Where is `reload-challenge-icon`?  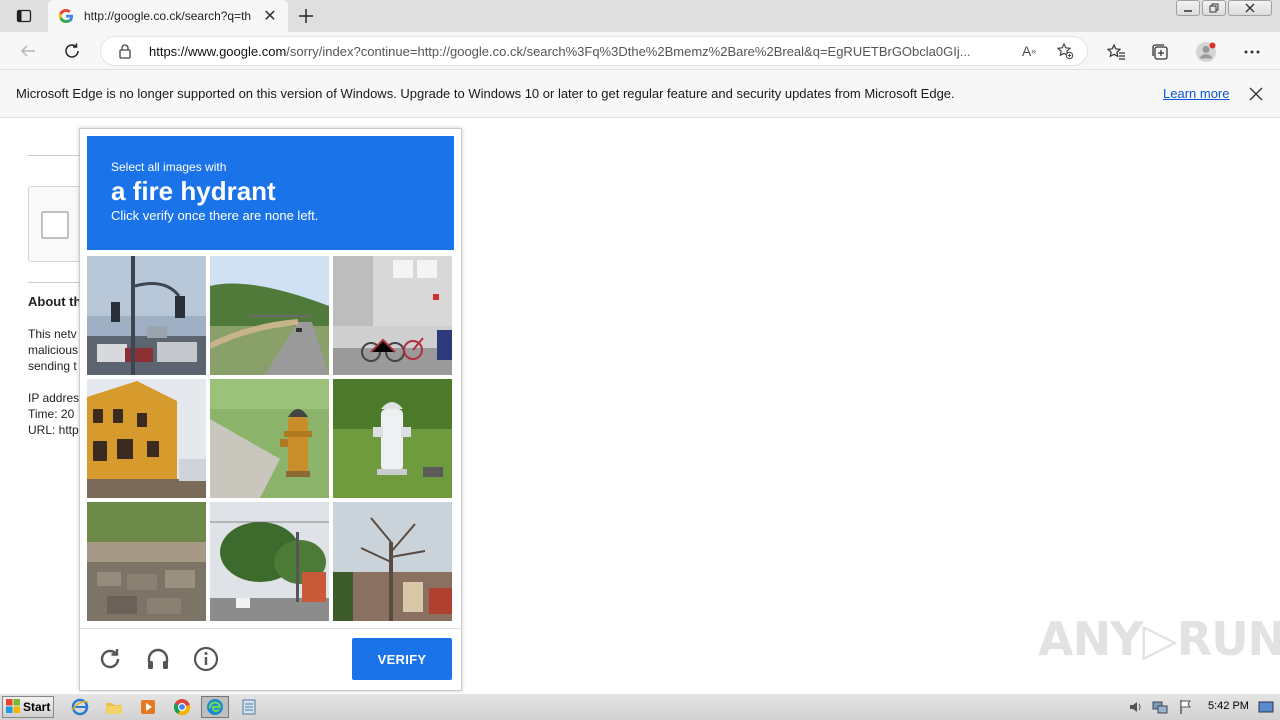 reload-challenge-icon is located at coordinates (110, 659).